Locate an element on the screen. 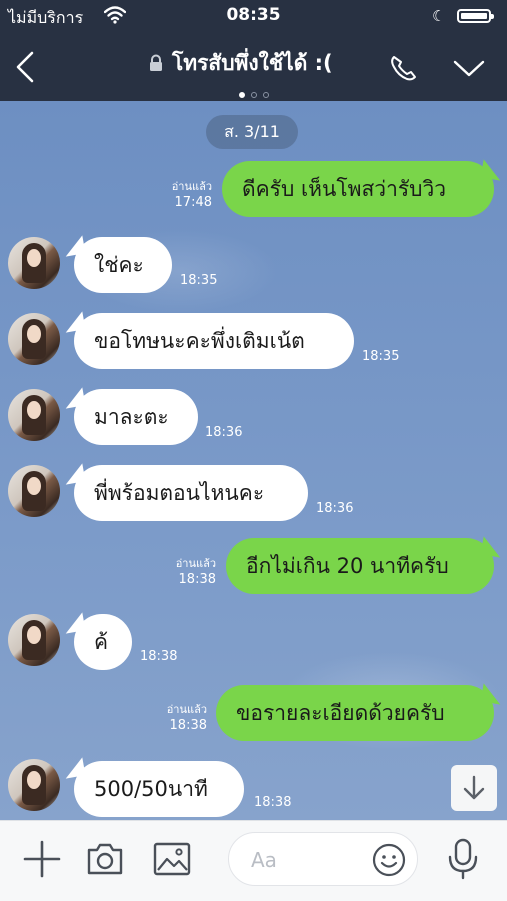 This screenshot has height=901, width=507. message-bubble-incoming: มาละตะ is located at coordinates (136, 417).